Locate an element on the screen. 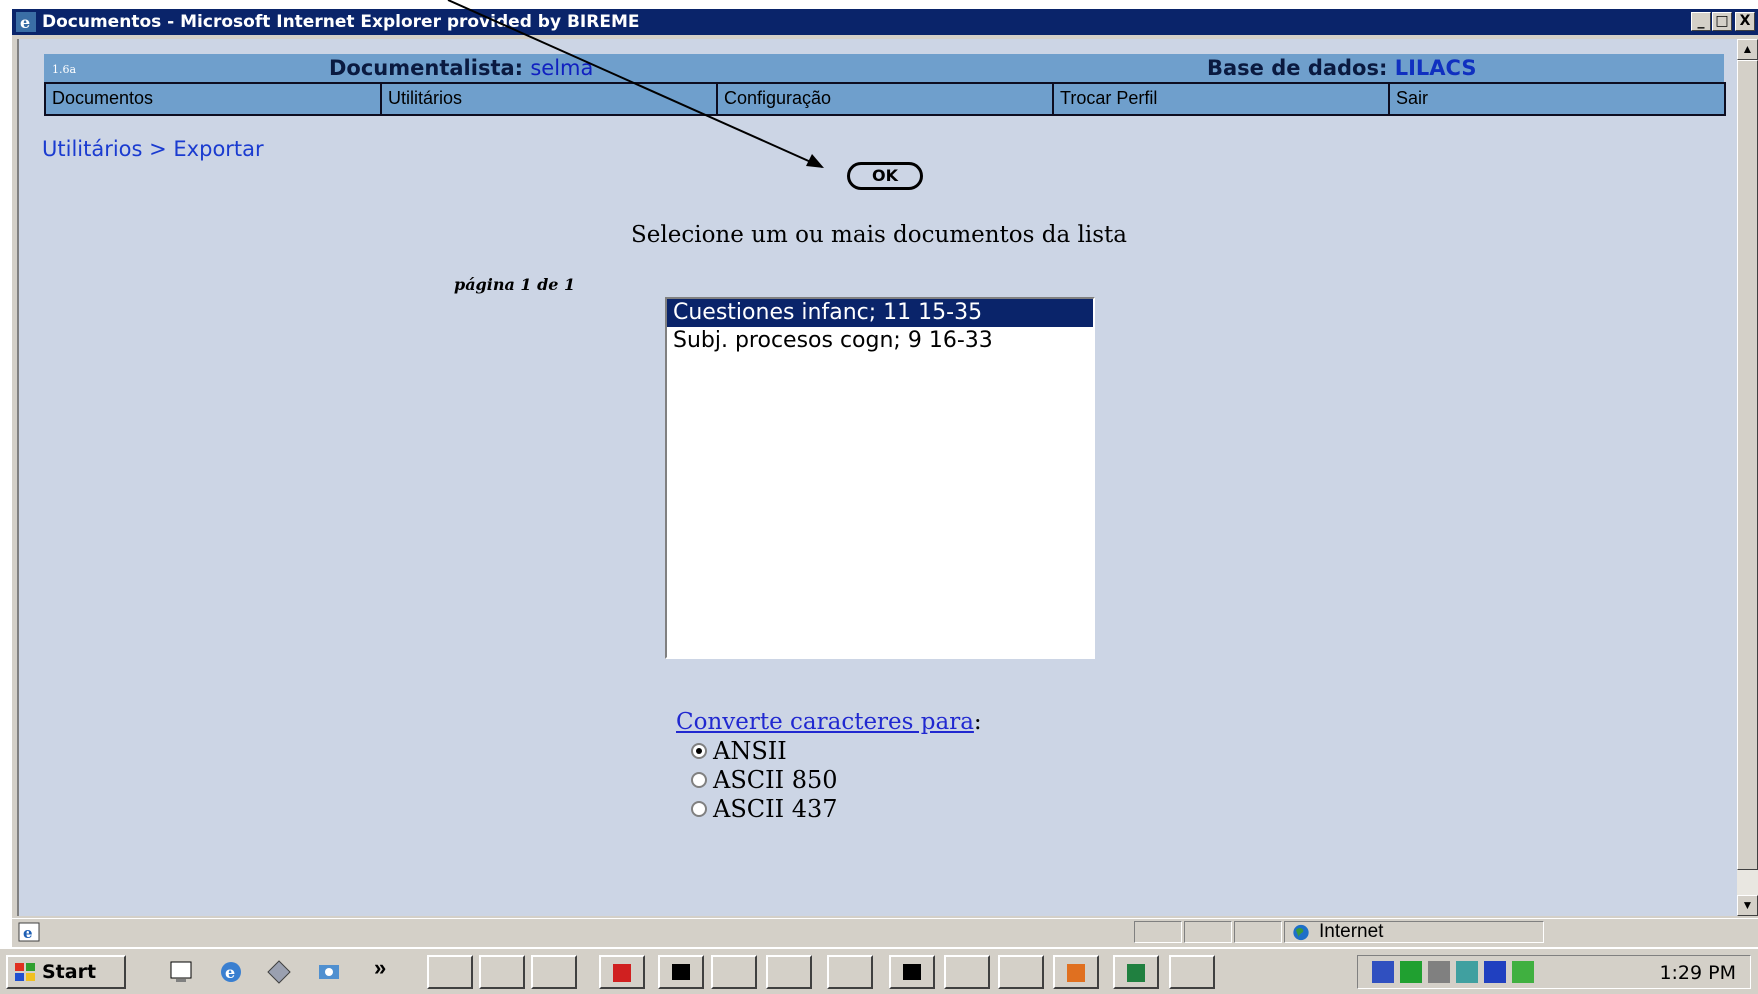 This screenshot has width=1758, height=994. start-label: Start is located at coordinates (69, 972).